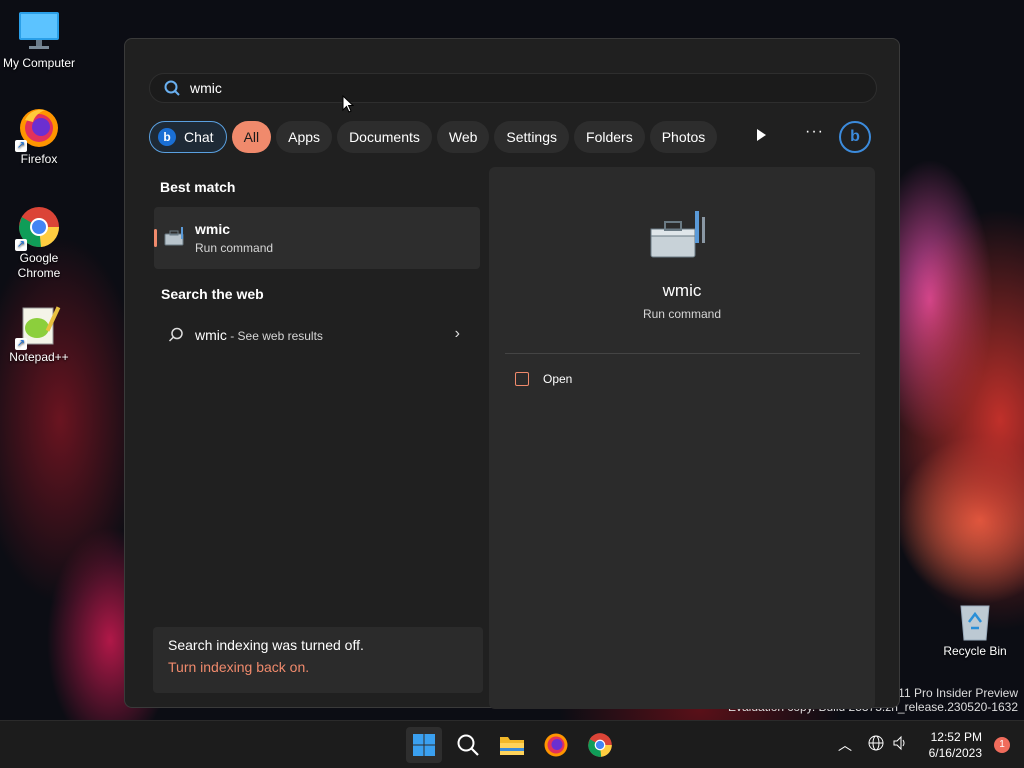 Image resolution: width=1024 pixels, height=768 pixels. I want to click on best-match-title: Best match, so click(198, 187).